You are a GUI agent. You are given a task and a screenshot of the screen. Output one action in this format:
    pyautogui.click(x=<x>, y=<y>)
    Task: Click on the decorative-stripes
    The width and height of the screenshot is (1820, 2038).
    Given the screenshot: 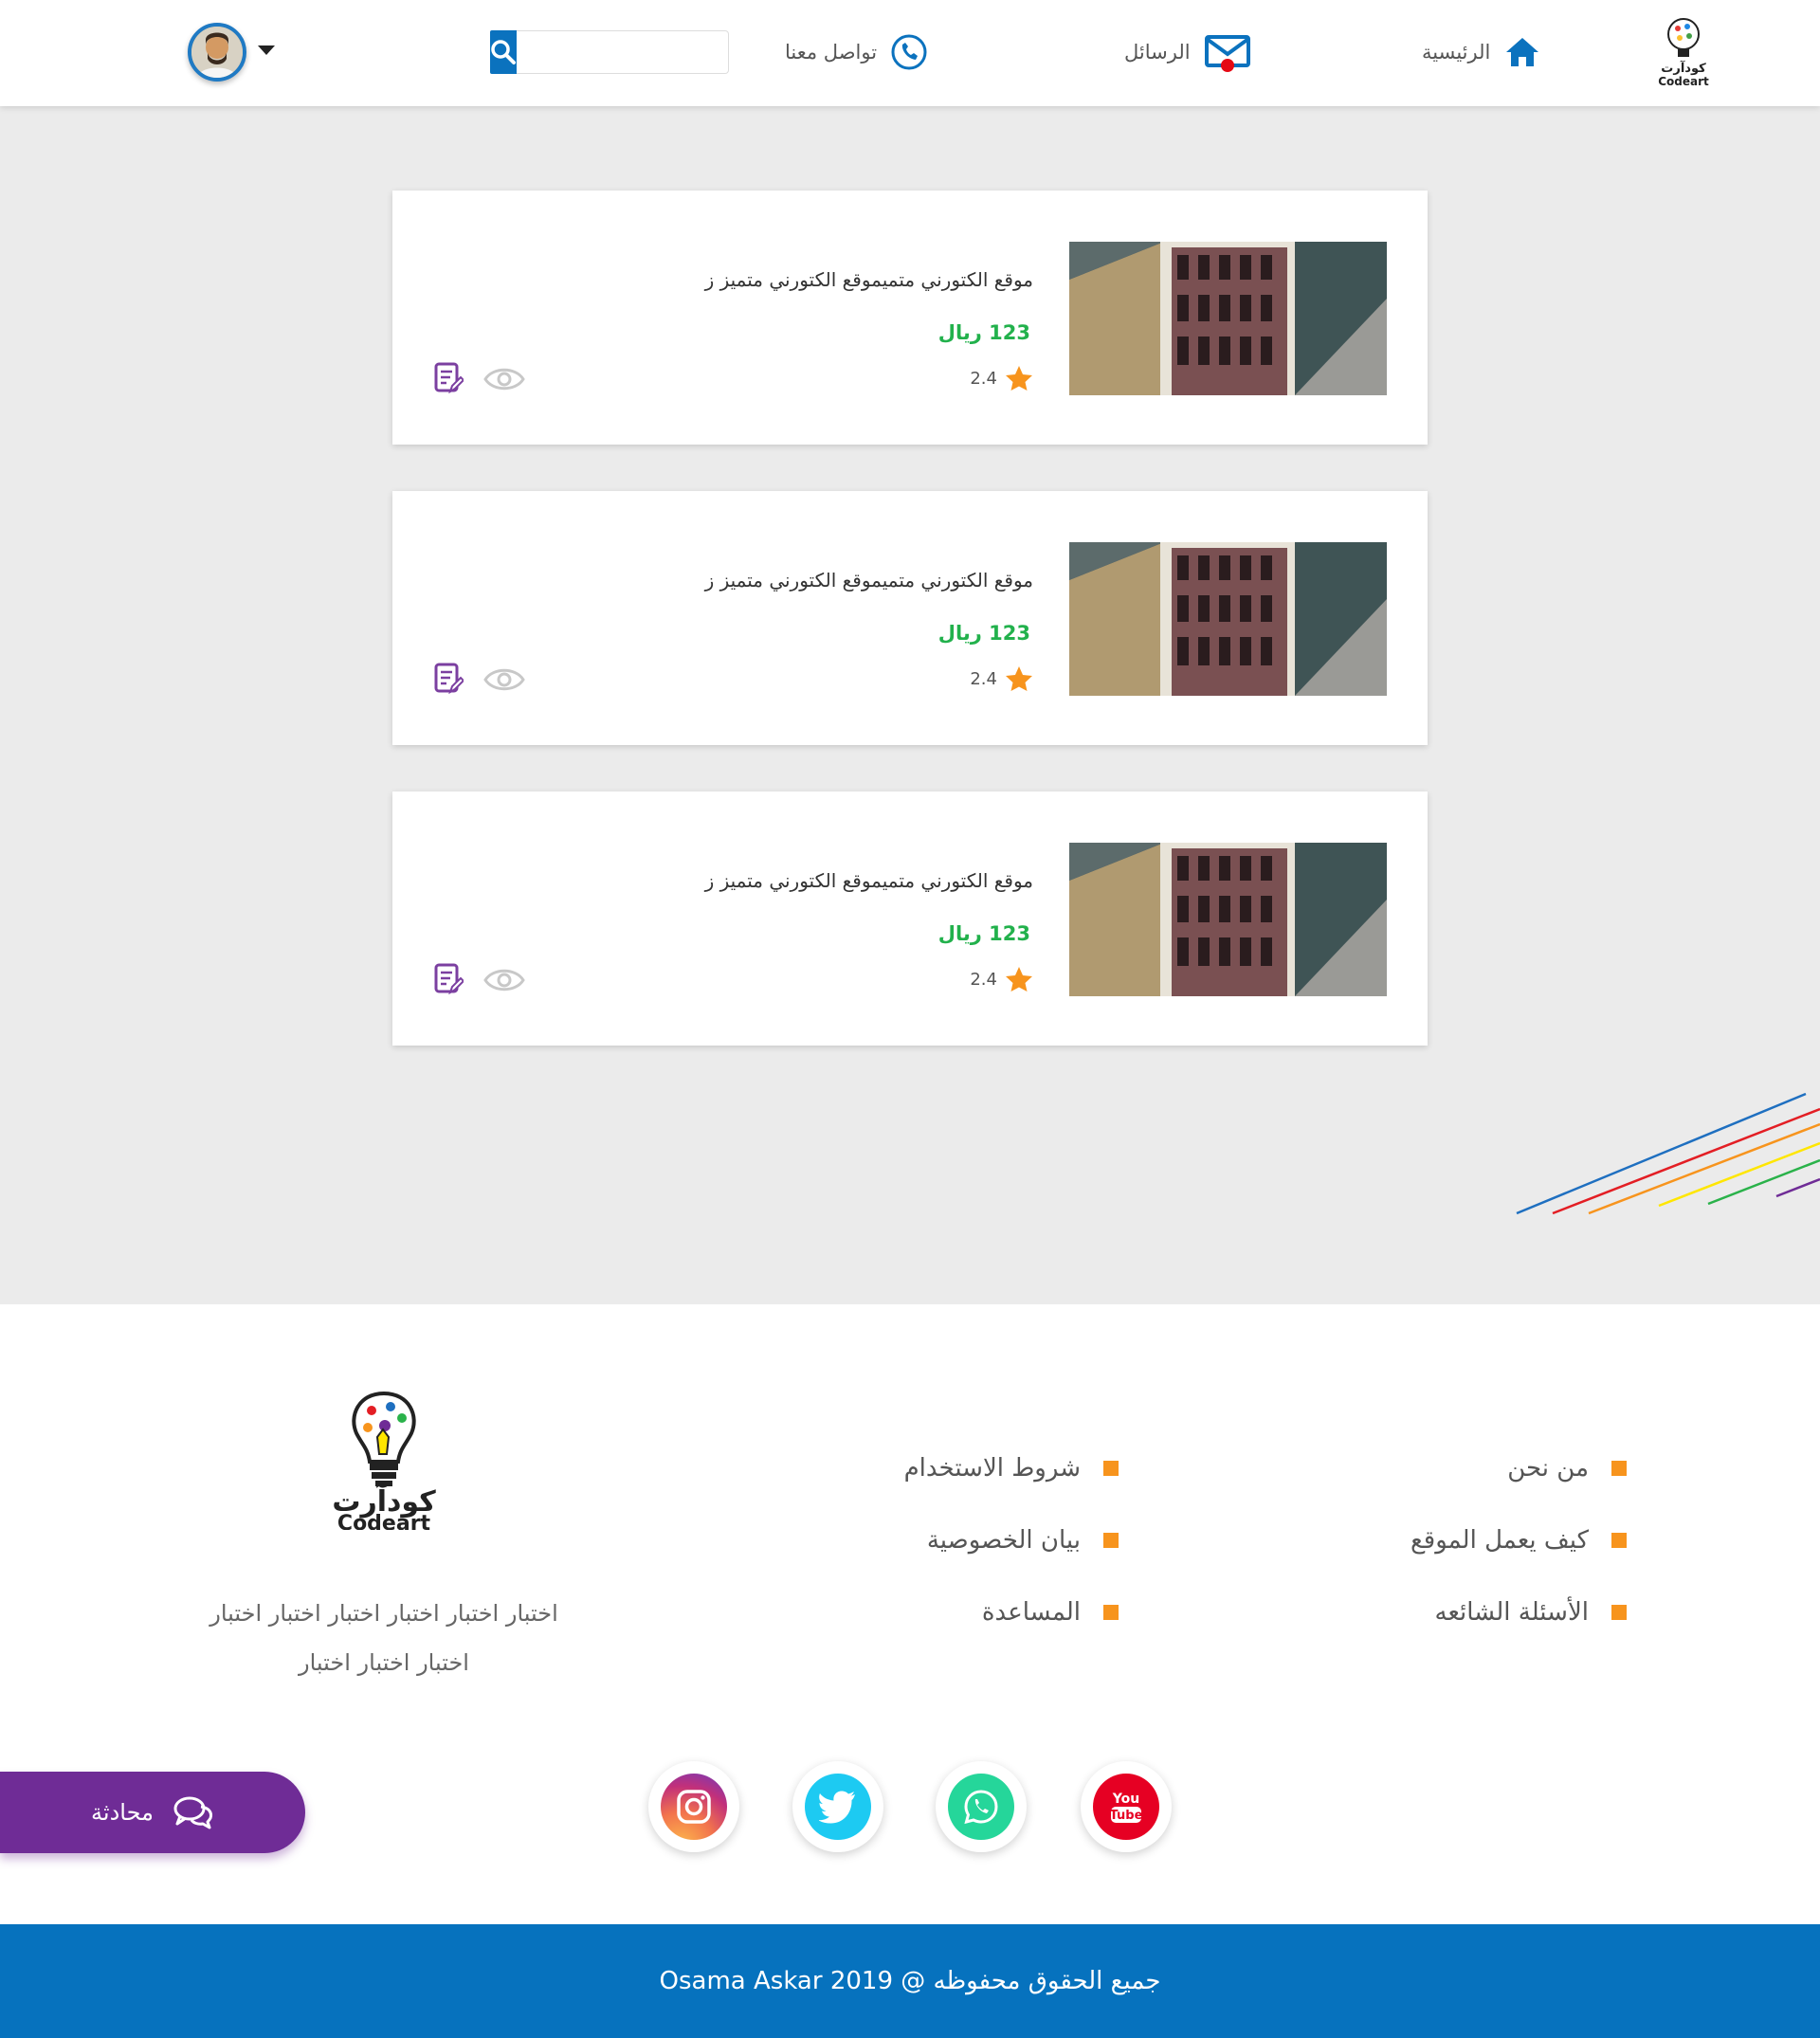 What is the action you would take?
    pyautogui.click(x=1668, y=1153)
    